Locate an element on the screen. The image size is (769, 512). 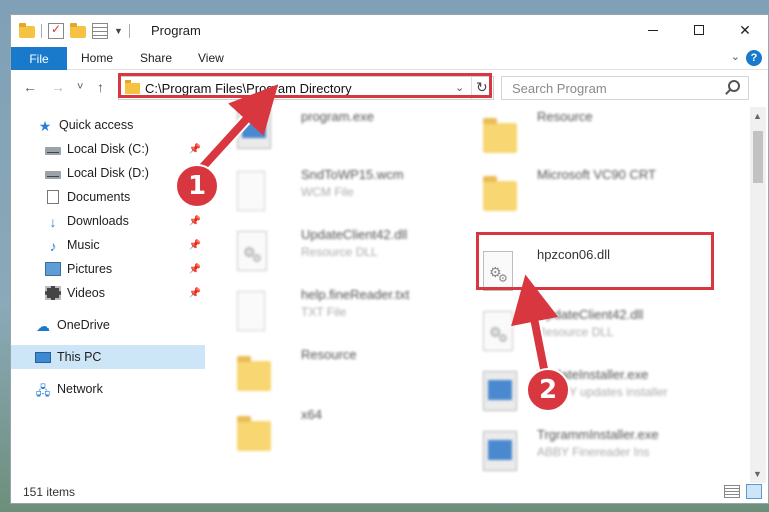
list-item: TrgrammInstaller.exe ABBY Finereader Ins is located at coordinates (595, 451).